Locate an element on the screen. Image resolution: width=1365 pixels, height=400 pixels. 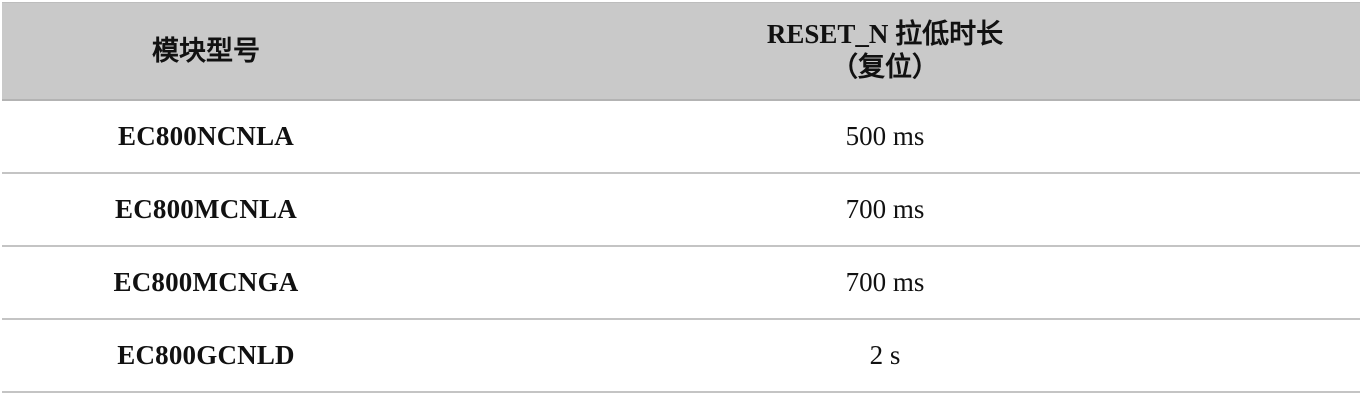
model-name: EC800NCNLA is located at coordinates (205, 136).